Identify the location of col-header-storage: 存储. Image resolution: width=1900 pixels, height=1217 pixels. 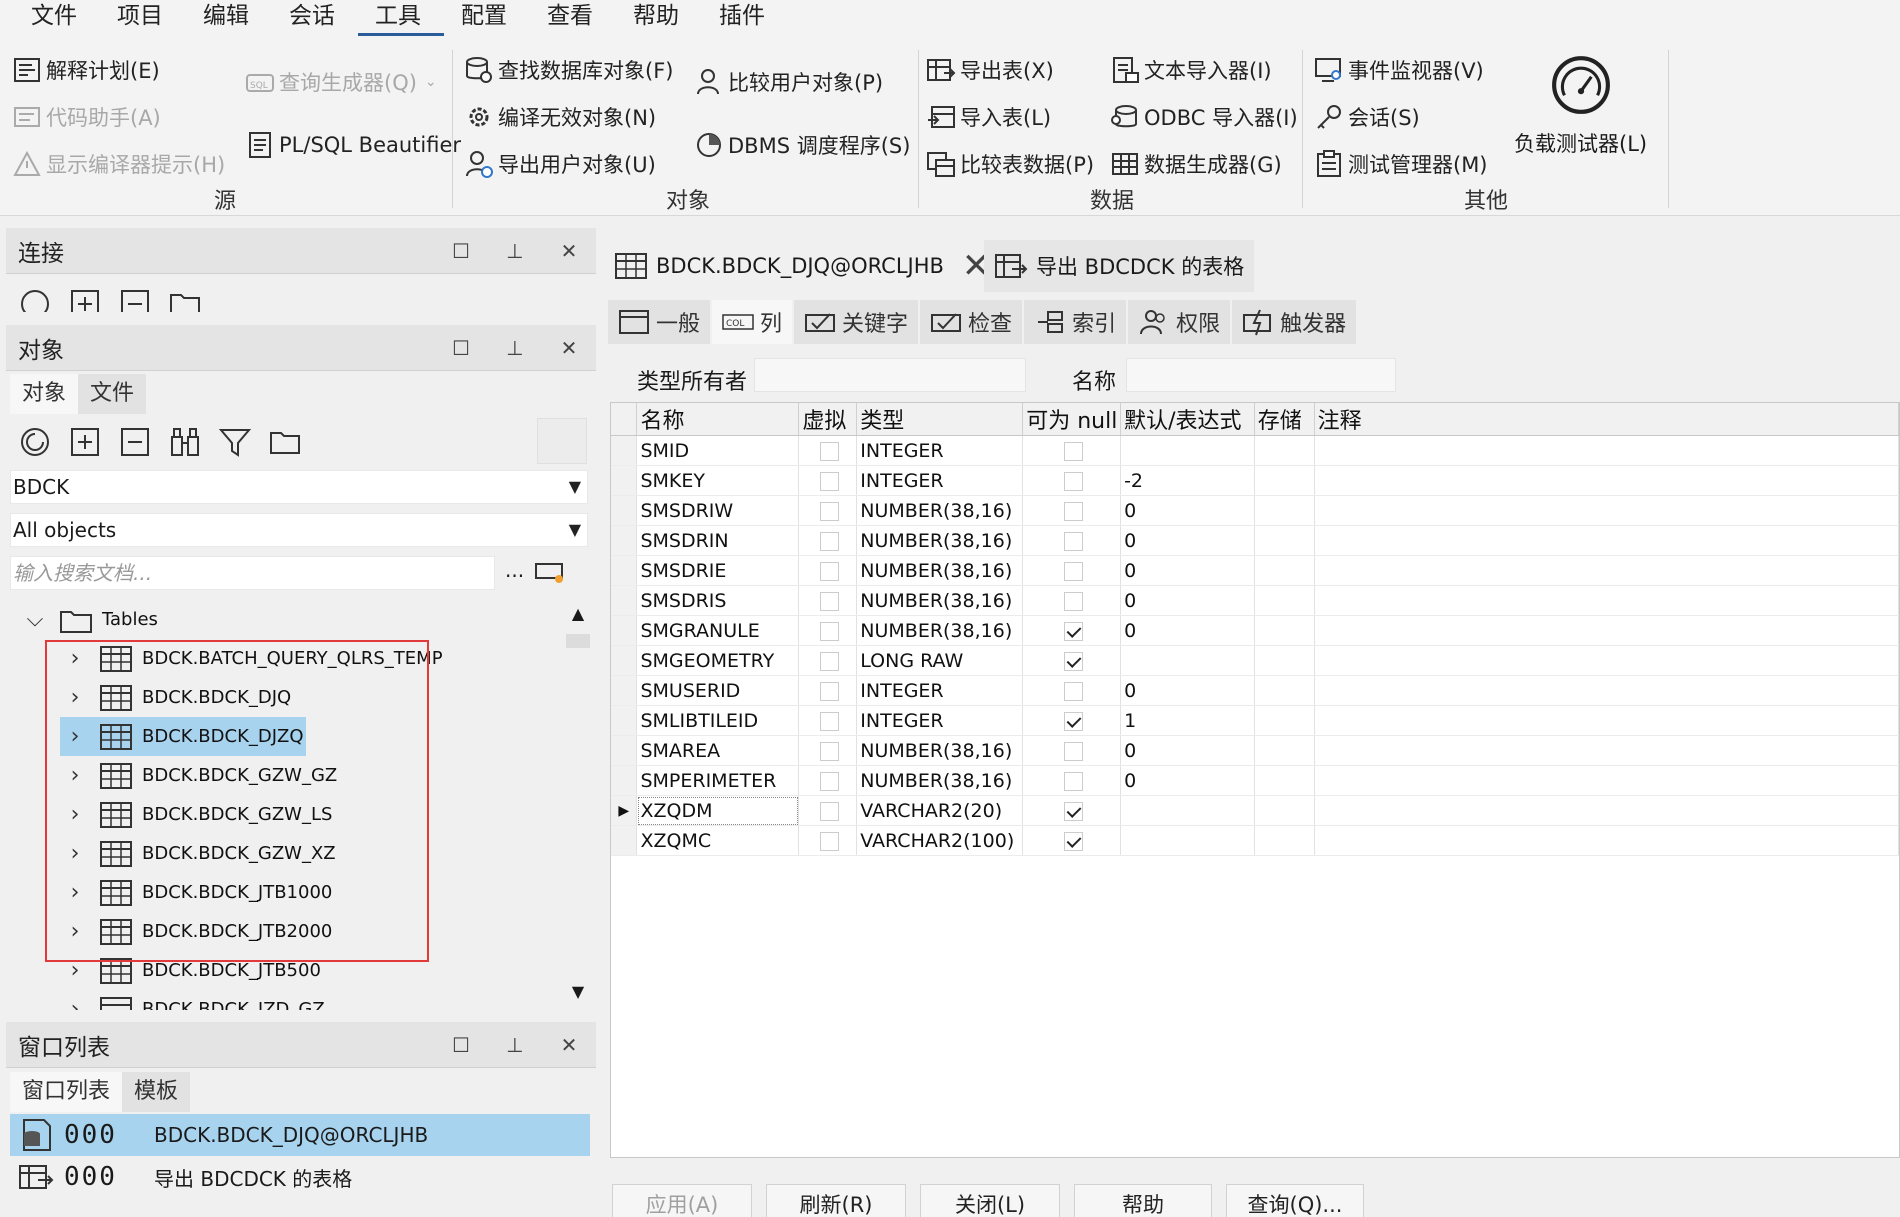
(1284, 419).